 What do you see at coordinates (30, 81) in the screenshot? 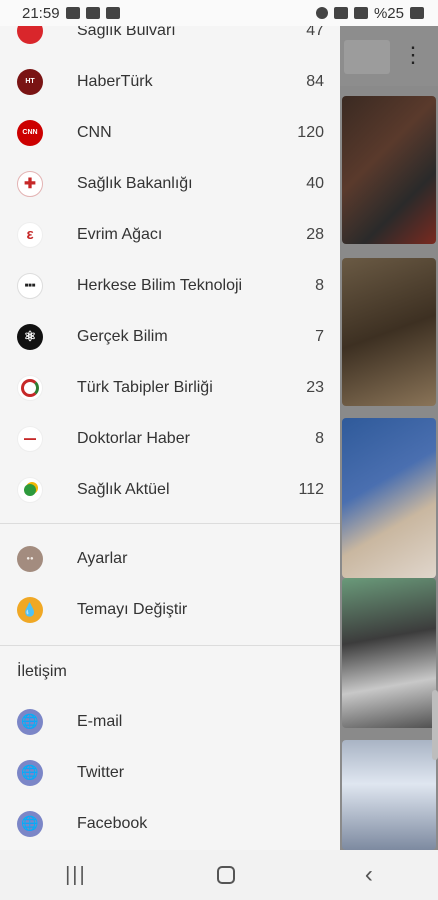
I see `haberturk-logo-icon: HT` at bounding box center [30, 81].